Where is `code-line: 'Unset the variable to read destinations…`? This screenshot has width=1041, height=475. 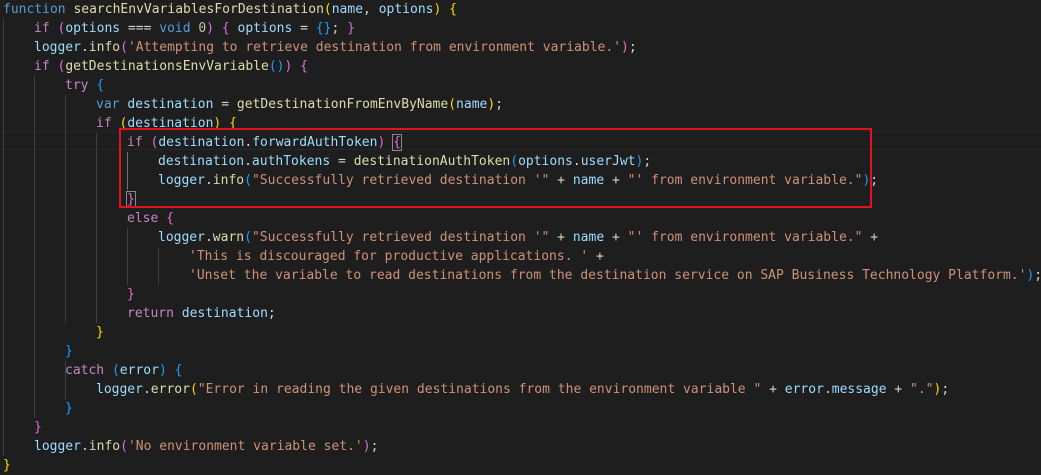 code-line: 'Unset the variable to read destinations… is located at coordinates (522, 275).